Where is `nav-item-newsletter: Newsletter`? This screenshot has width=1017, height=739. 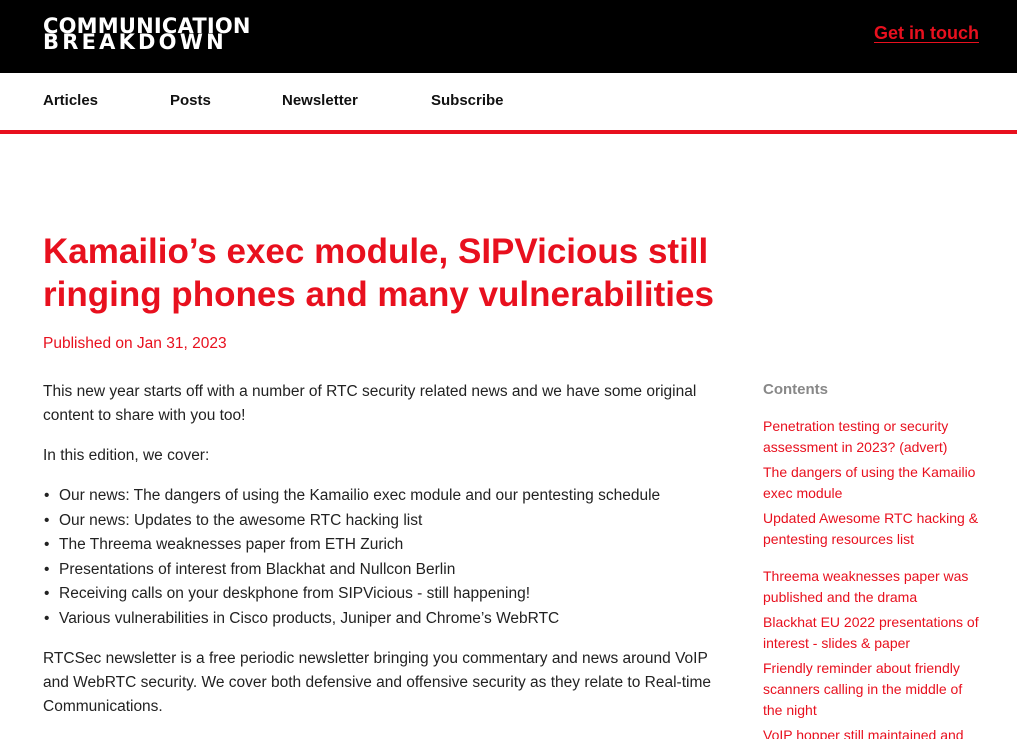
nav-item-newsletter: Newsletter is located at coordinates (320, 100).